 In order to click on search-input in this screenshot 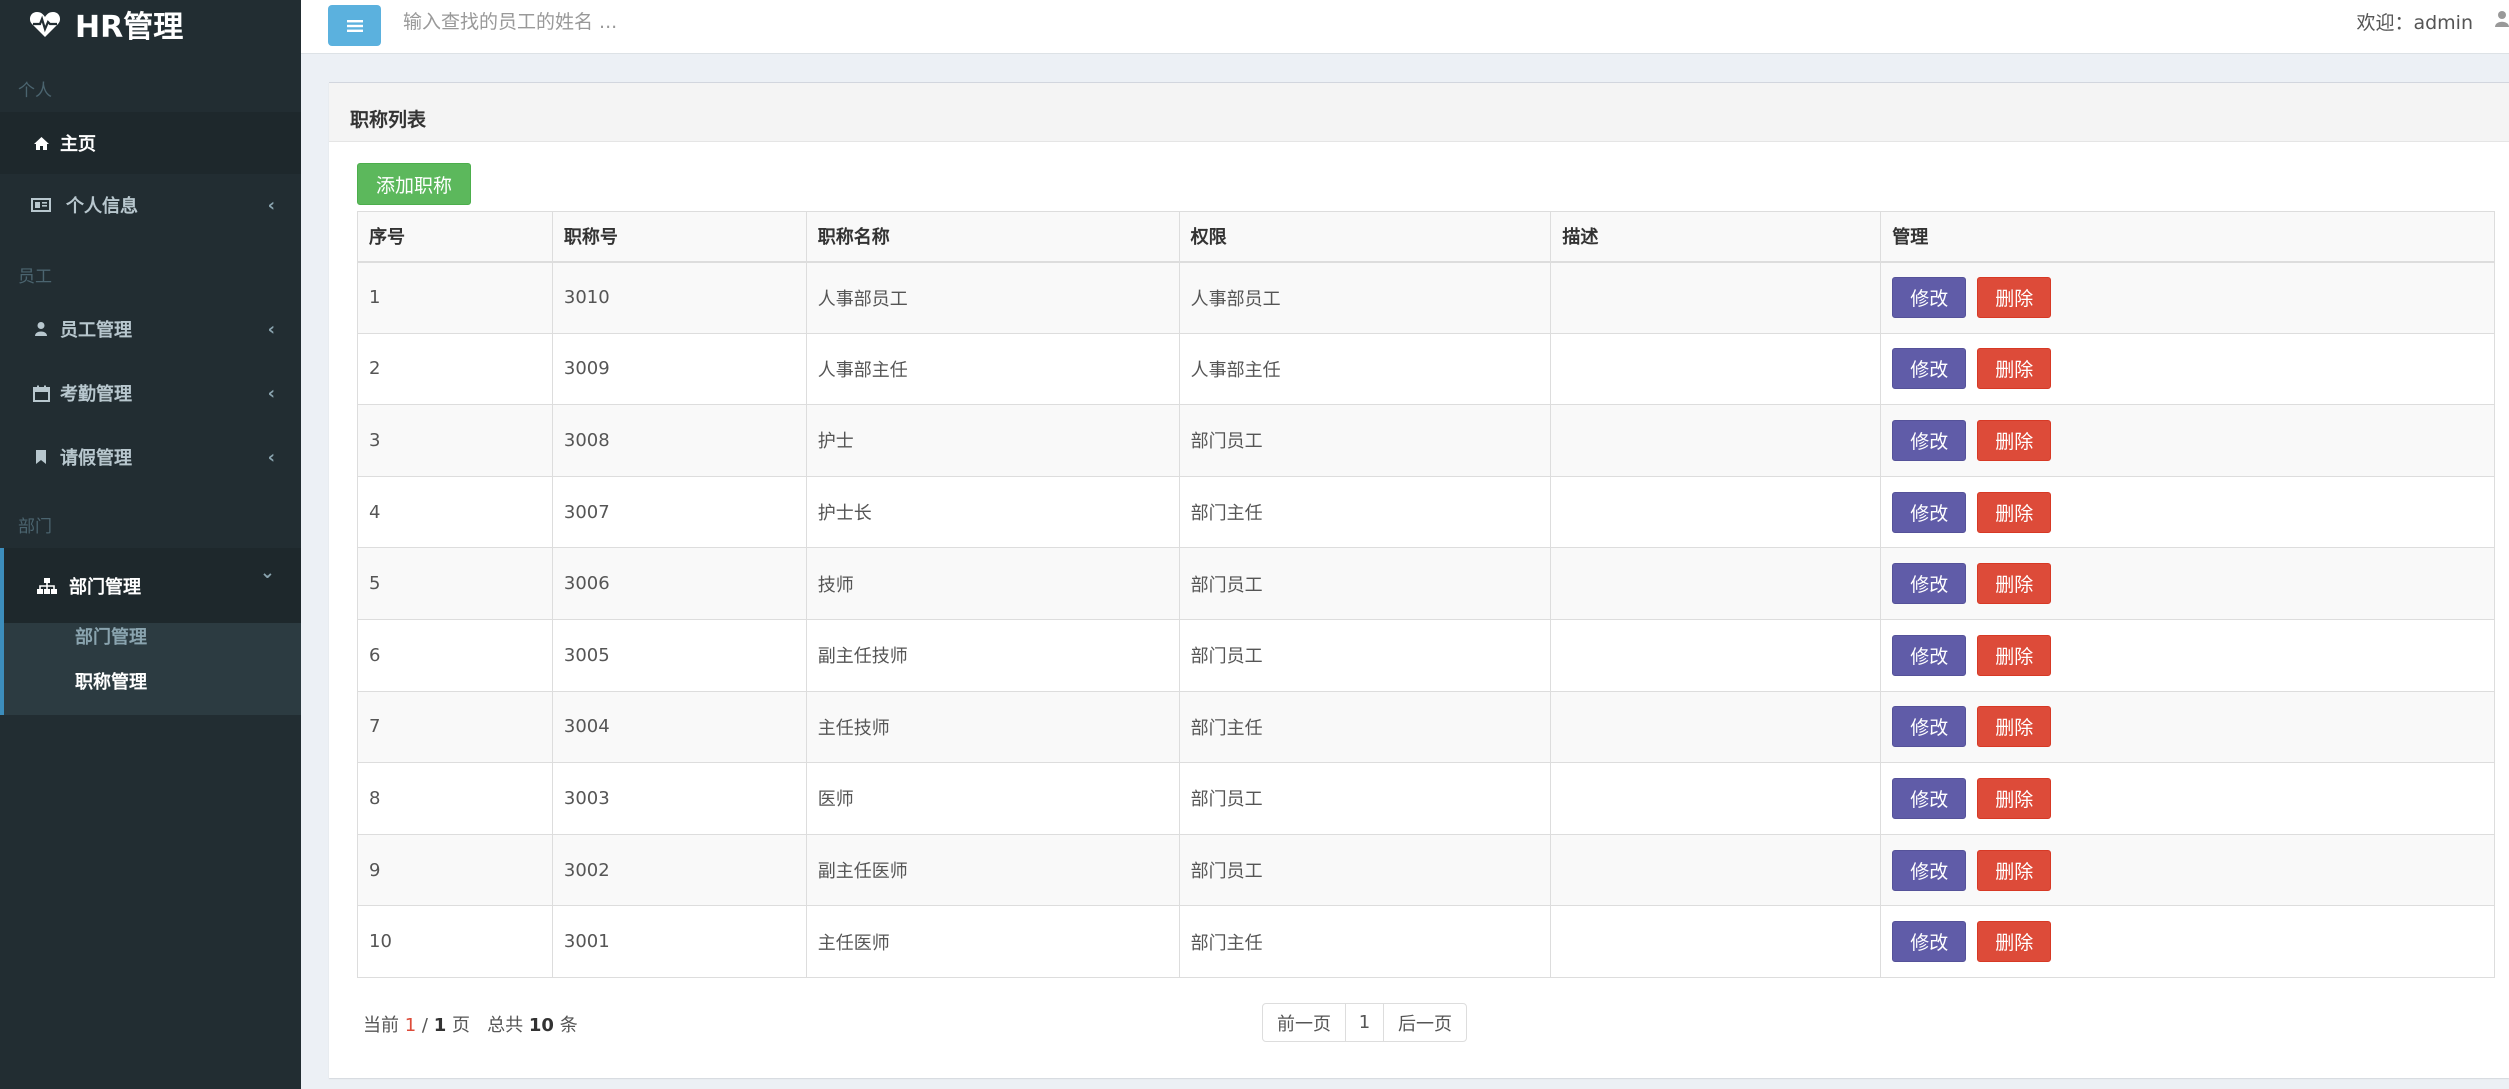, I will do `click(653, 22)`.